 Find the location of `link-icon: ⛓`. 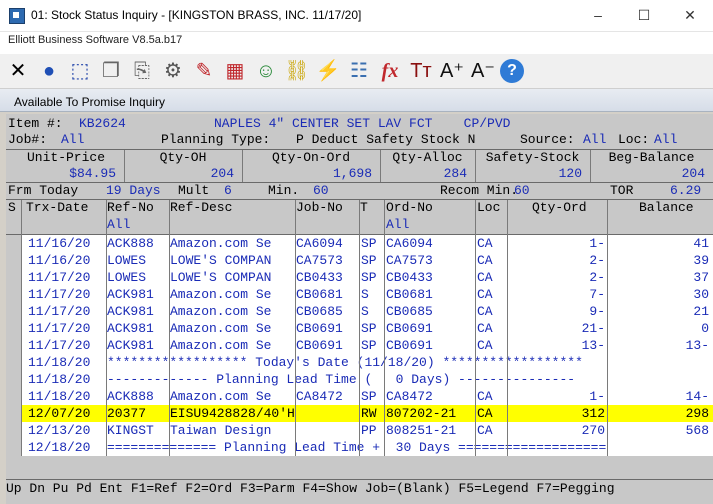

link-icon: ⛓ is located at coordinates (297, 71).